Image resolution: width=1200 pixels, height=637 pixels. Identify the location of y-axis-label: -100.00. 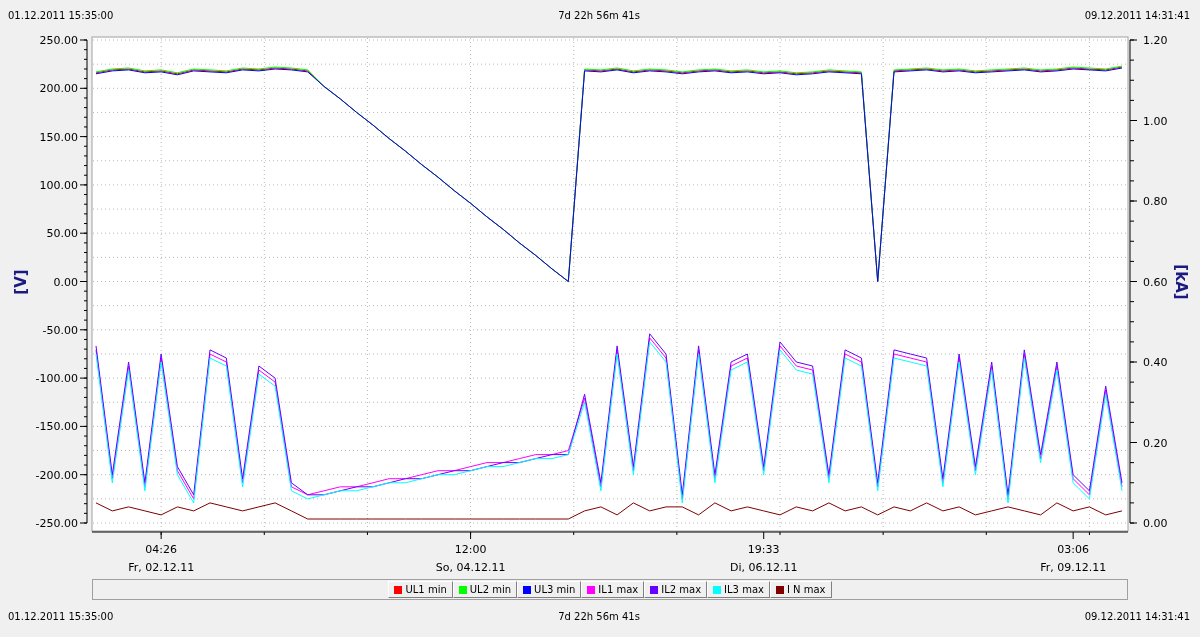
(56, 379).